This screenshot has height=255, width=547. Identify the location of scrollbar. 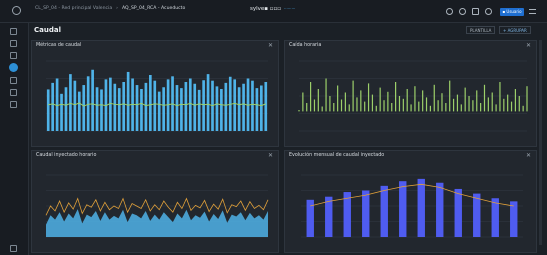
(540, 142).